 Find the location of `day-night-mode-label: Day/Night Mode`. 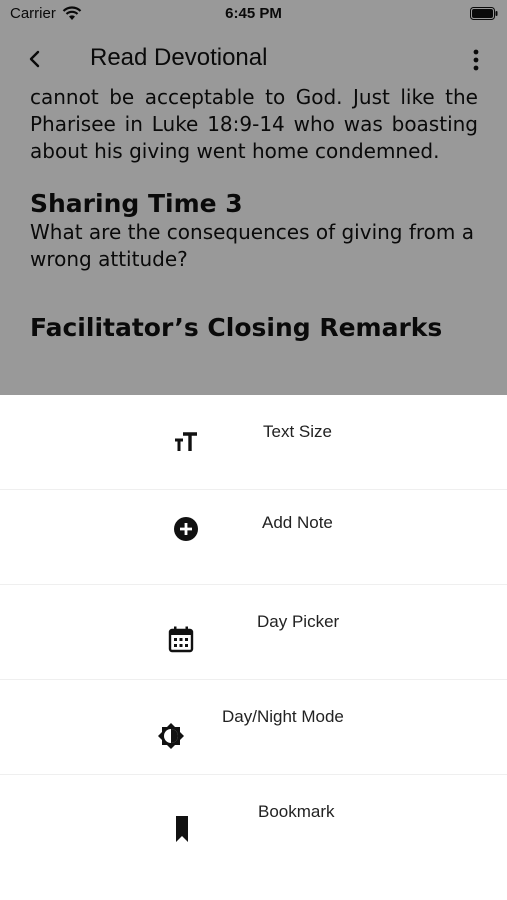

day-night-mode-label: Day/Night Mode is located at coordinates (283, 716).